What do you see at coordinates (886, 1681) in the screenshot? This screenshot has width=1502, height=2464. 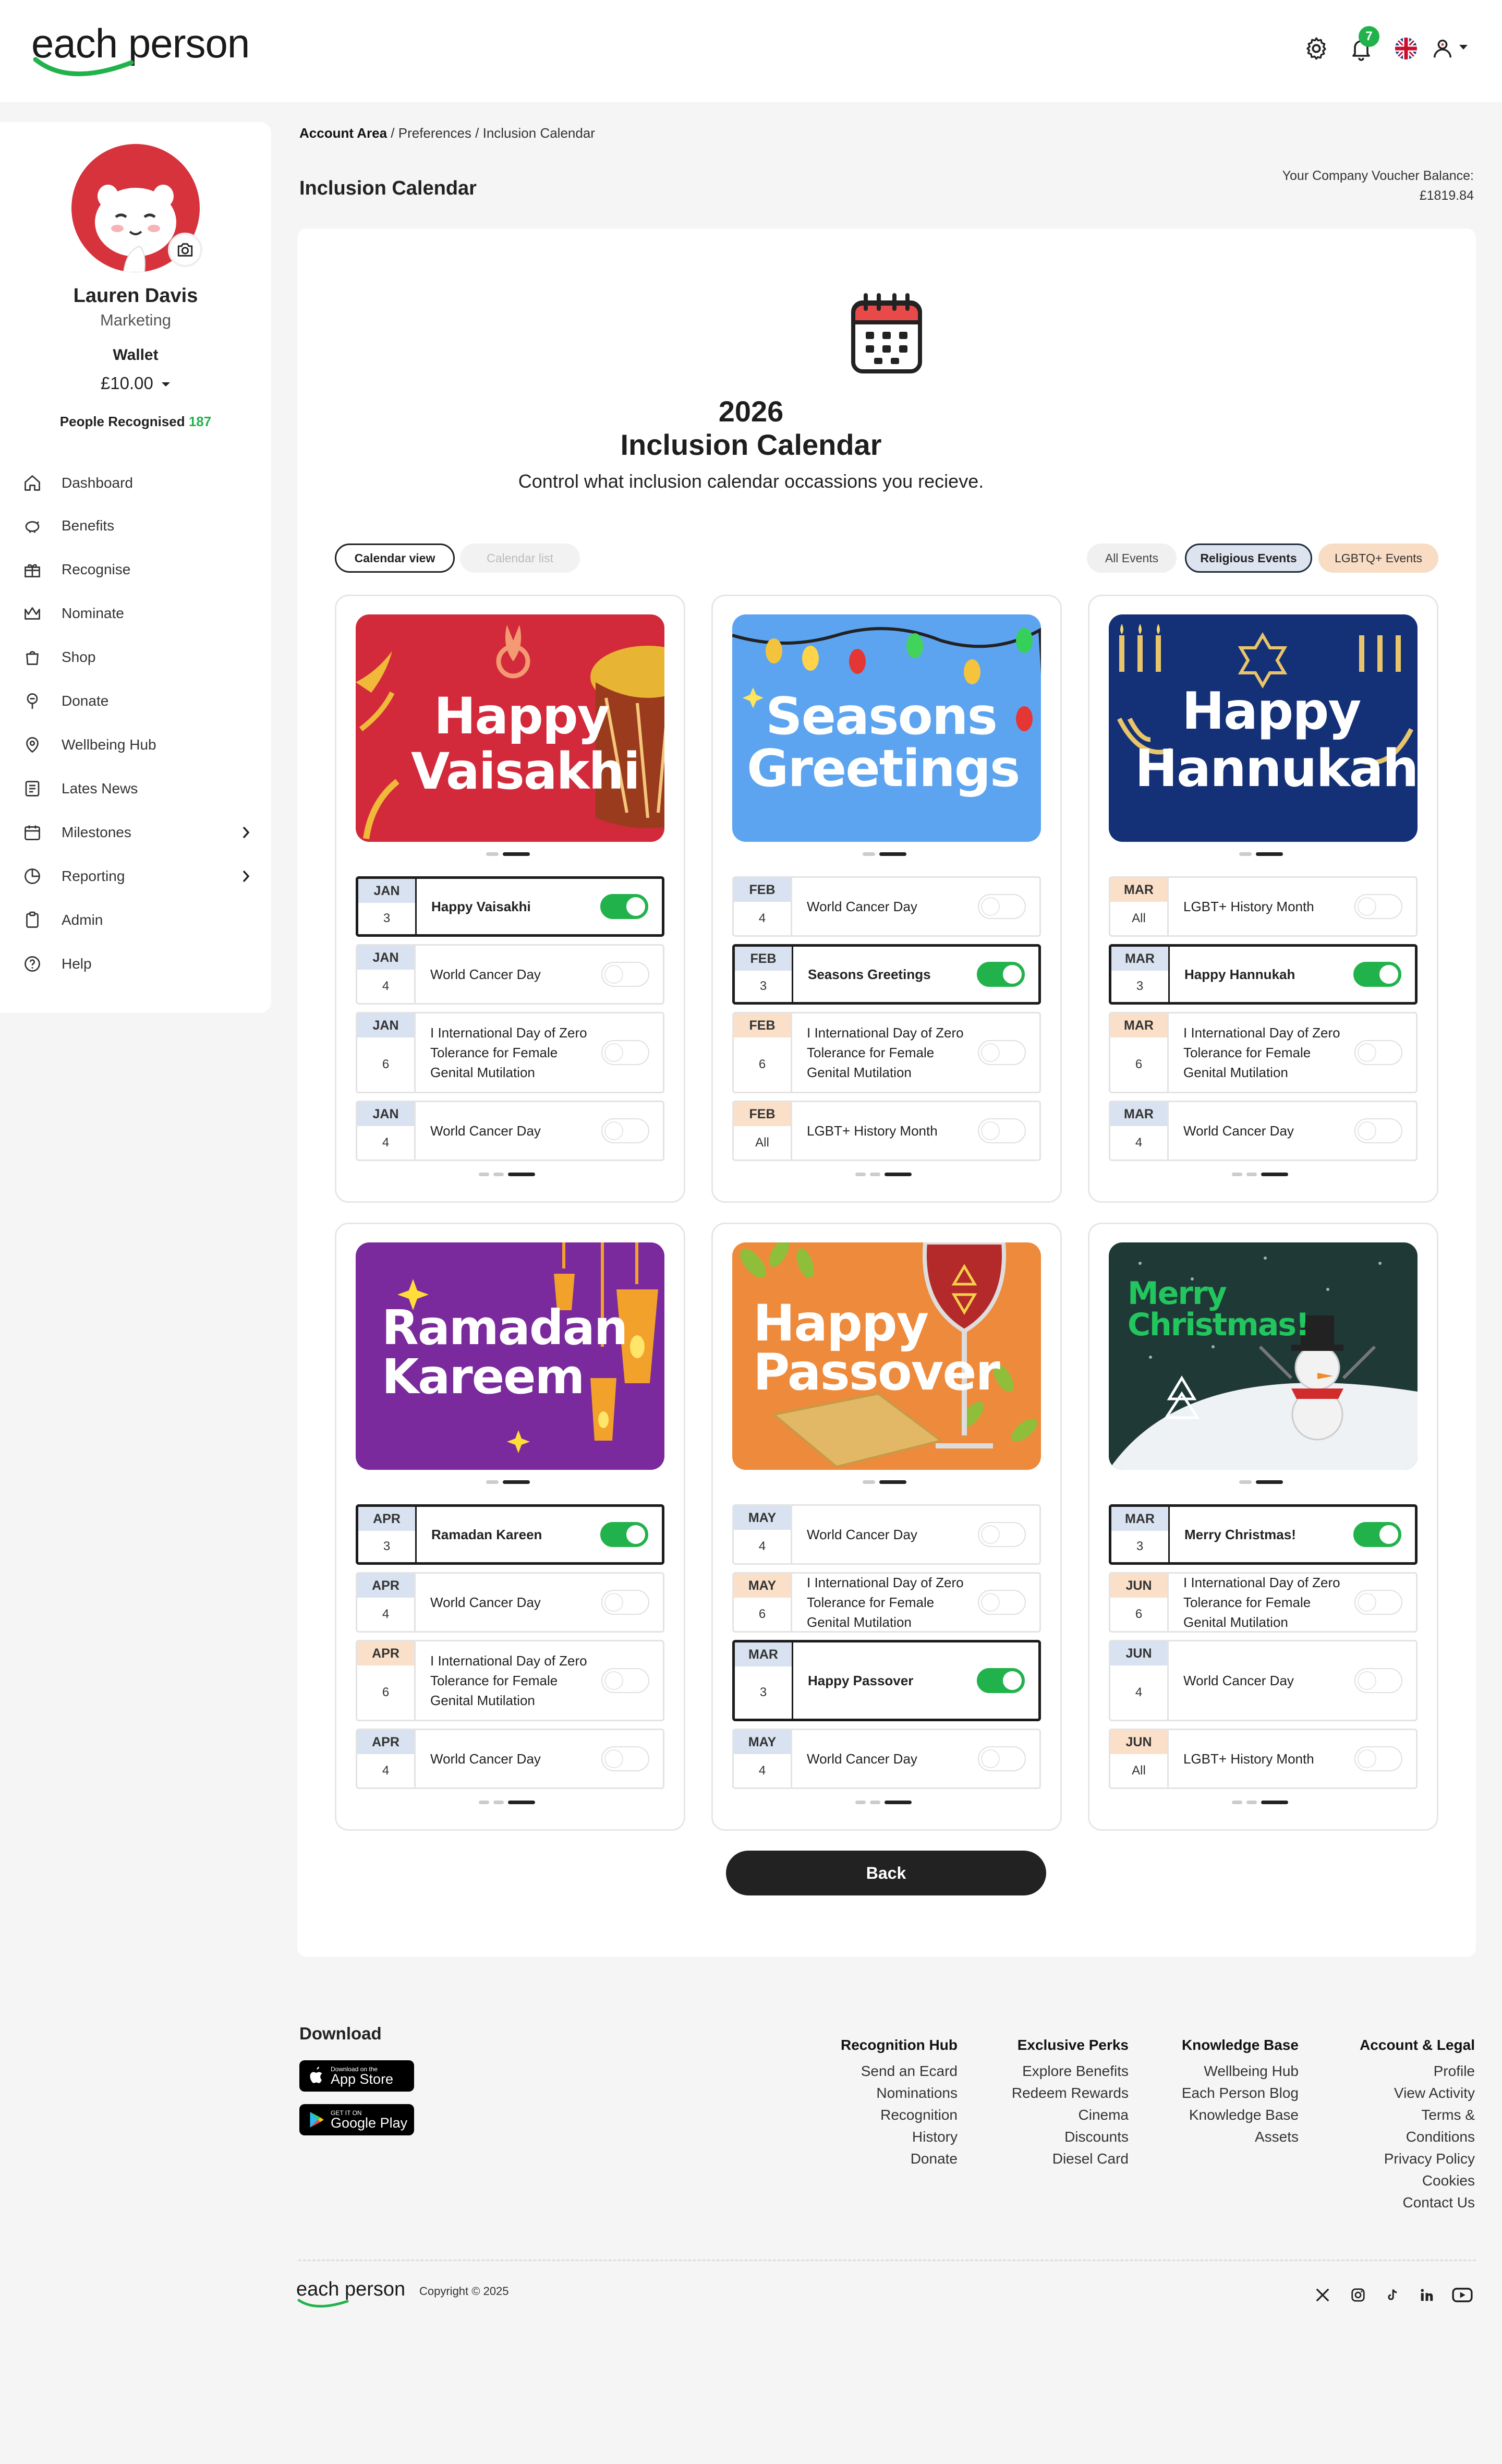 I see `event-row: MAR 3 Happy Passover` at bounding box center [886, 1681].